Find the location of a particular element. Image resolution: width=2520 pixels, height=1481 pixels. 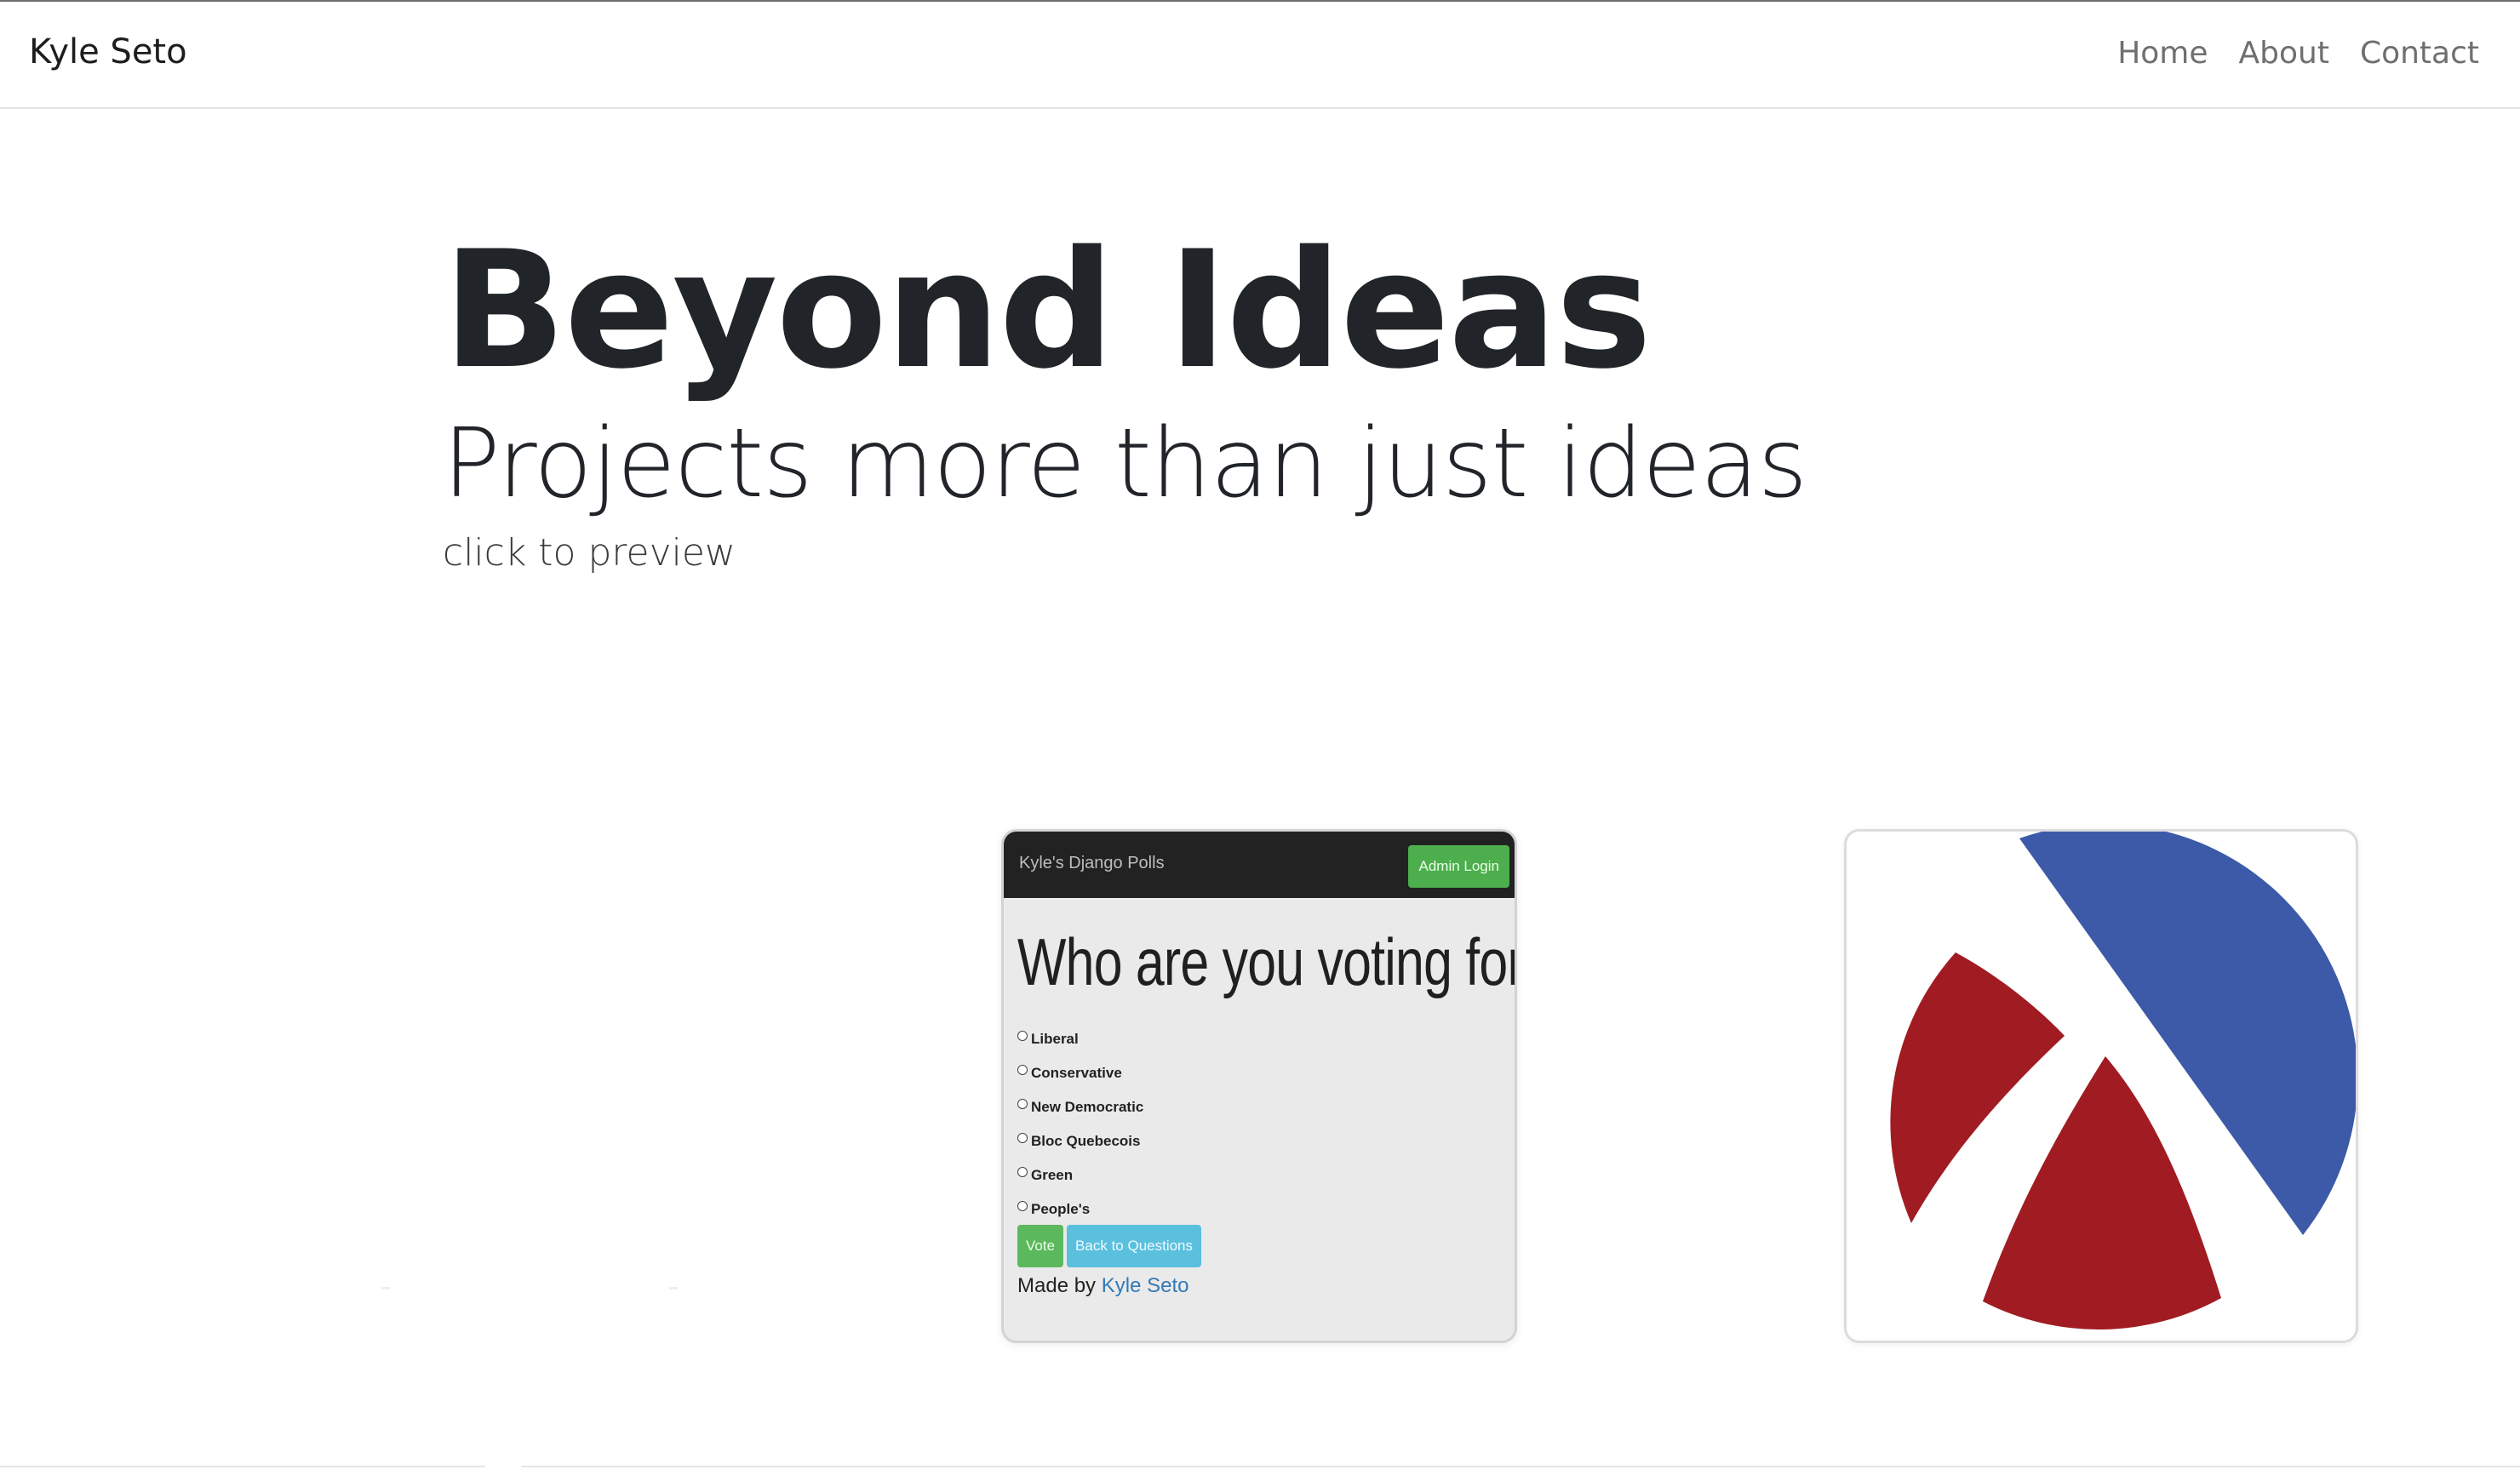

polls-back-button: Back to Questions is located at coordinates (1134, 1246).